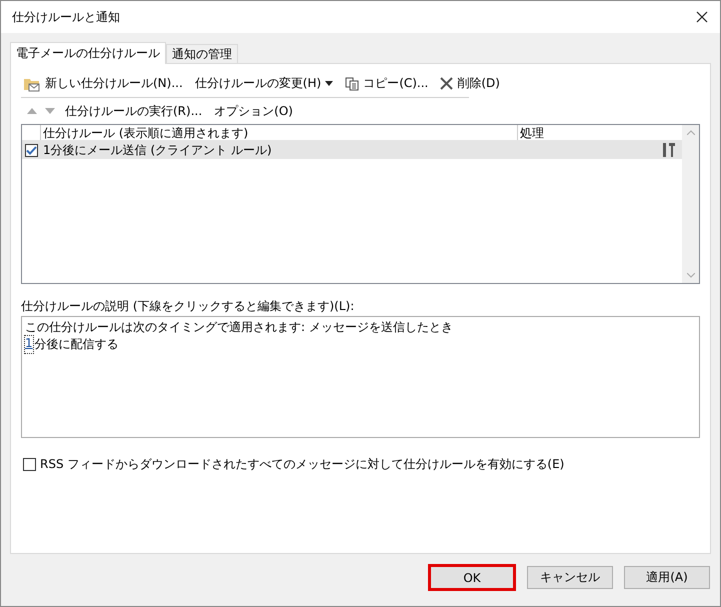  What do you see at coordinates (253, 111) in the screenshot?
I see `options-button: オプション(O)` at bounding box center [253, 111].